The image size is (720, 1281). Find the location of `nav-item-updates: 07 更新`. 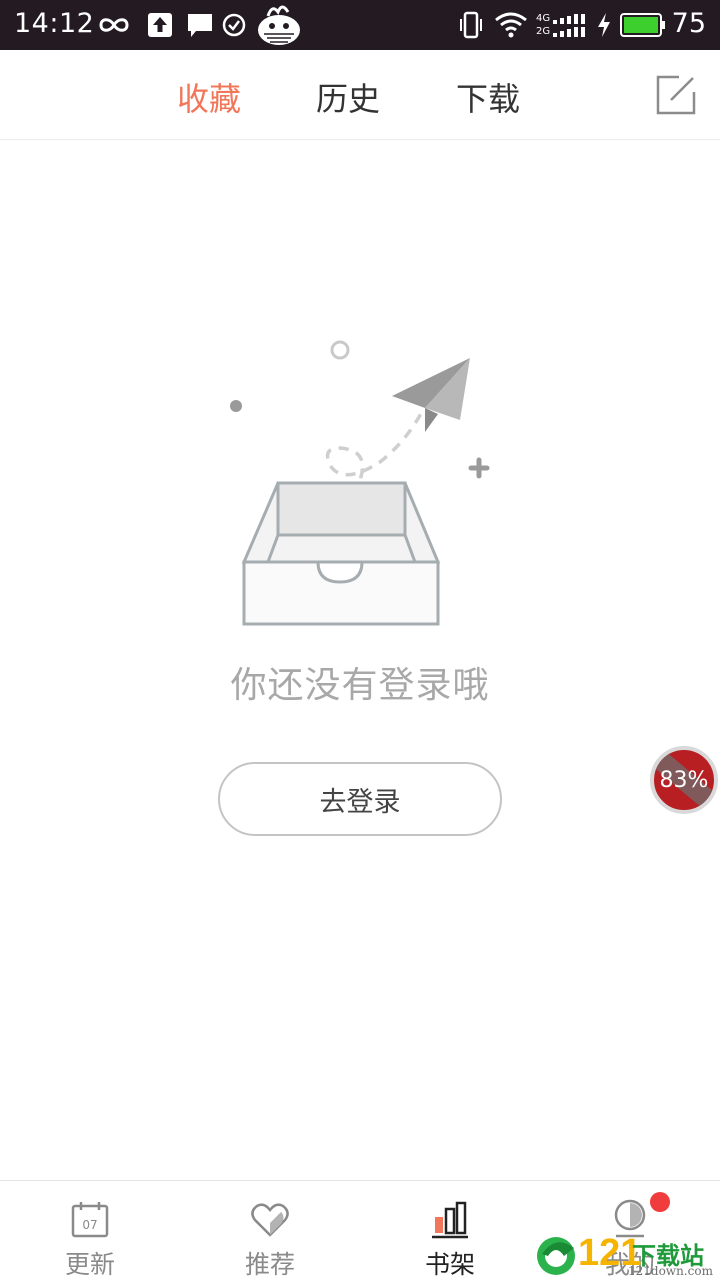

nav-item-updates: 07 更新 is located at coordinates (90, 1231).